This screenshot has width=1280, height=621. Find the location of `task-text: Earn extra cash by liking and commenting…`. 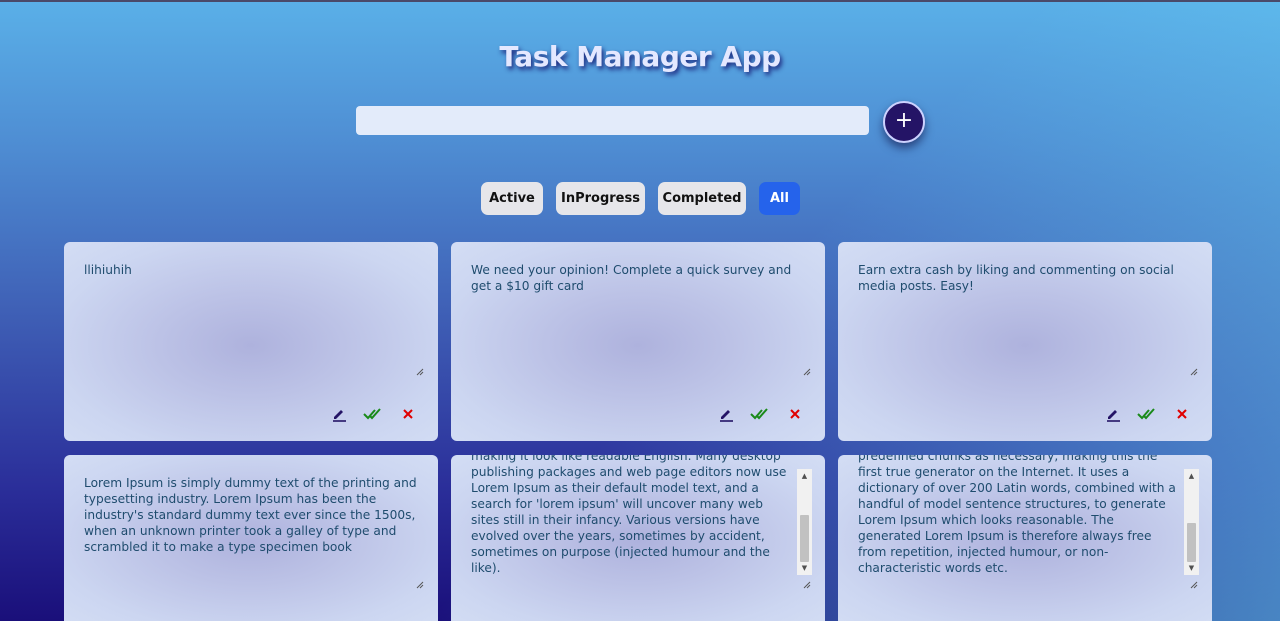

task-text: Earn extra cash by liking and commenting… is located at coordinates (1026, 278).